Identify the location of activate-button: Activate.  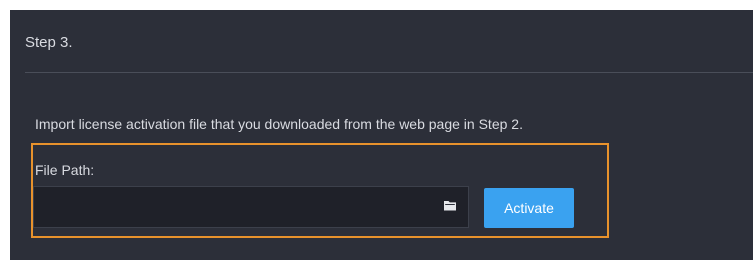
(529, 208).